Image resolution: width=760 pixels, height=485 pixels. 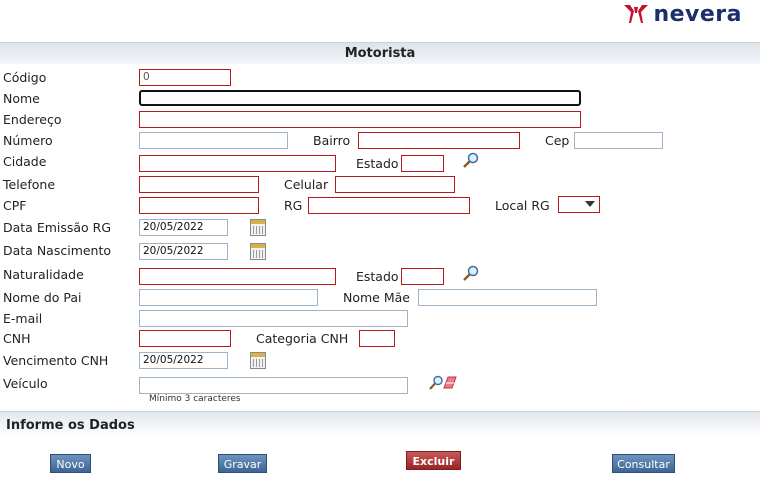 I want to click on vencimento-cnh-input: 20/05/2022, so click(x=183, y=360).